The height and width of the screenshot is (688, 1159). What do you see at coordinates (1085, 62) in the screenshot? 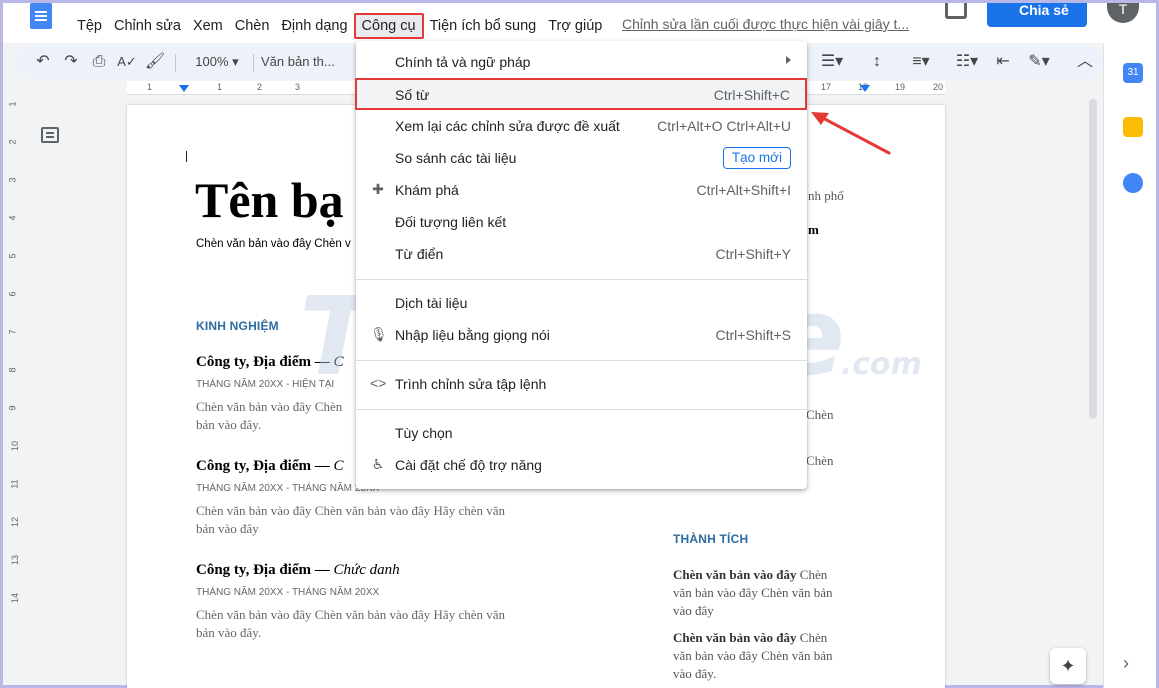
I see `collapse-icon: ︿` at bounding box center [1085, 62].